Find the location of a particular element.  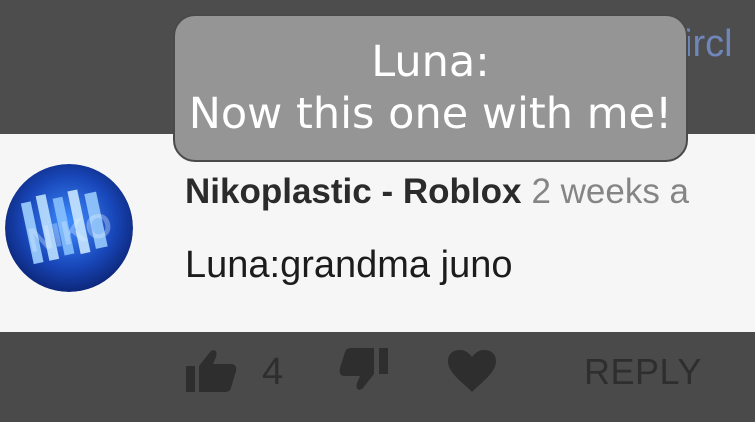

caption-speaker: Luna: is located at coordinates (430, 62).